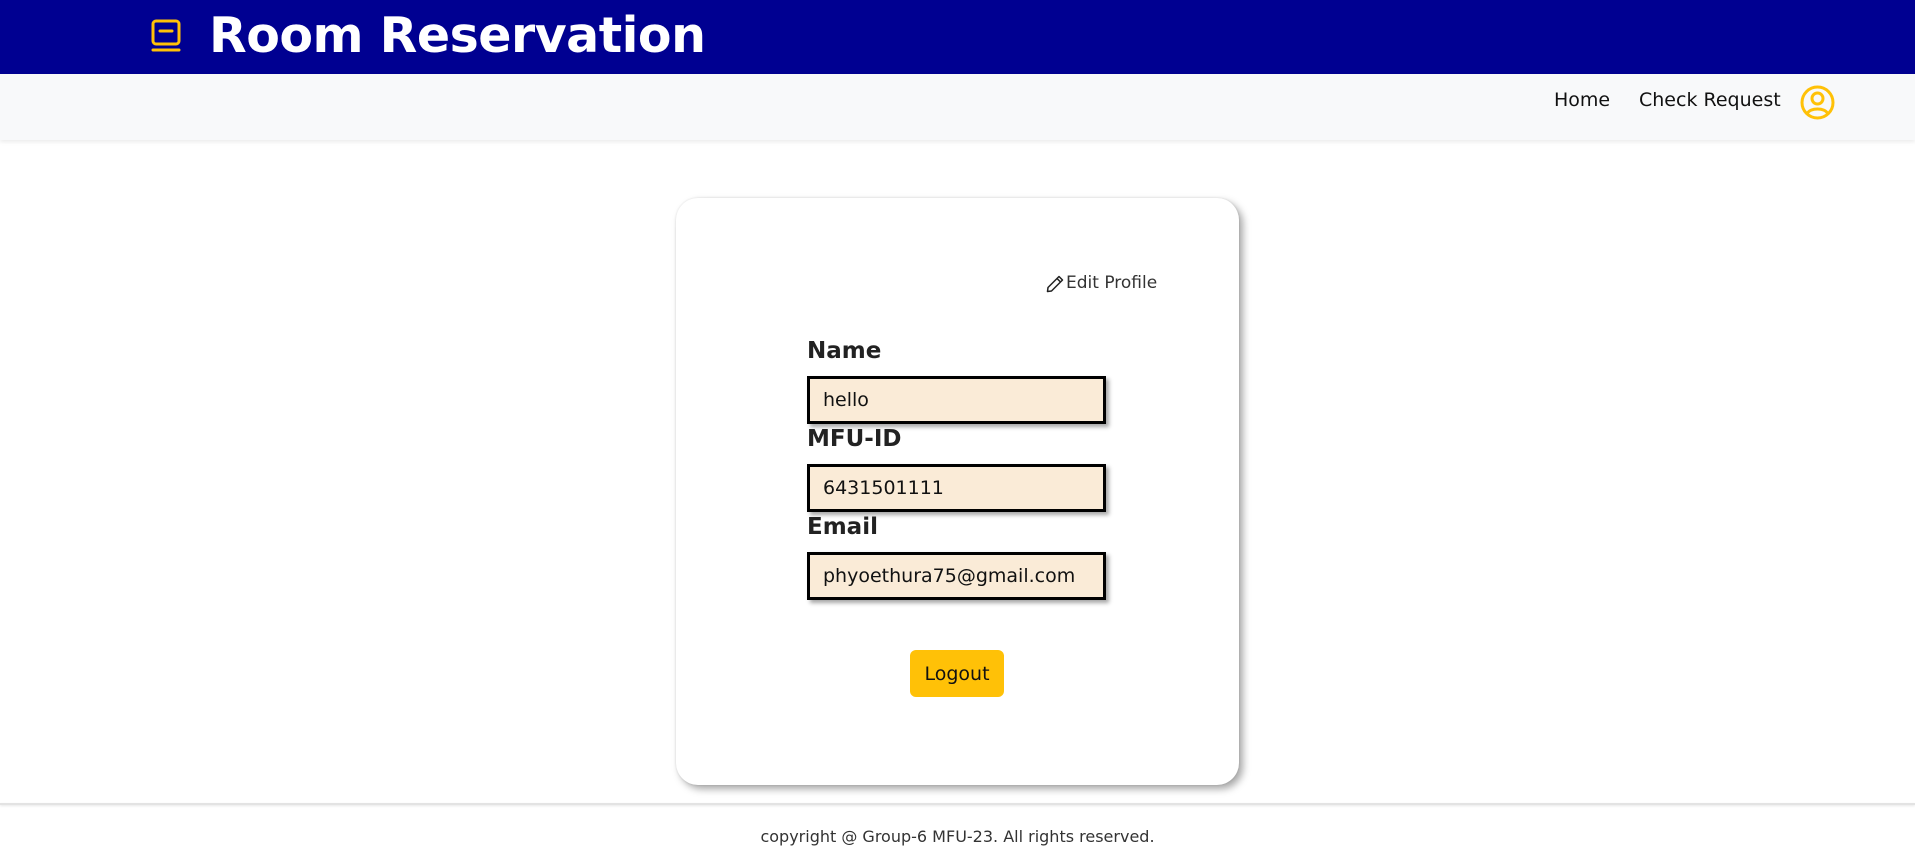 This screenshot has height=864, width=1915. I want to click on nav-home-link: Home, so click(1582, 100).